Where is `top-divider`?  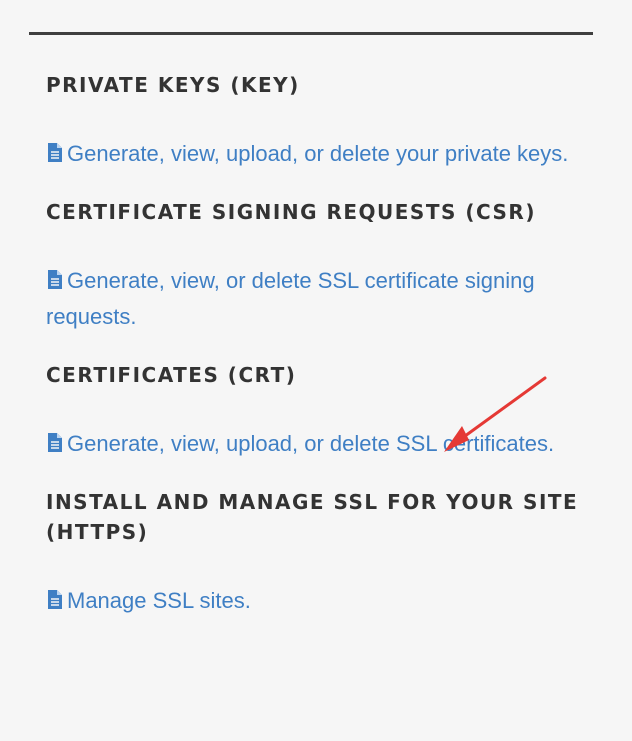
top-divider is located at coordinates (311, 33).